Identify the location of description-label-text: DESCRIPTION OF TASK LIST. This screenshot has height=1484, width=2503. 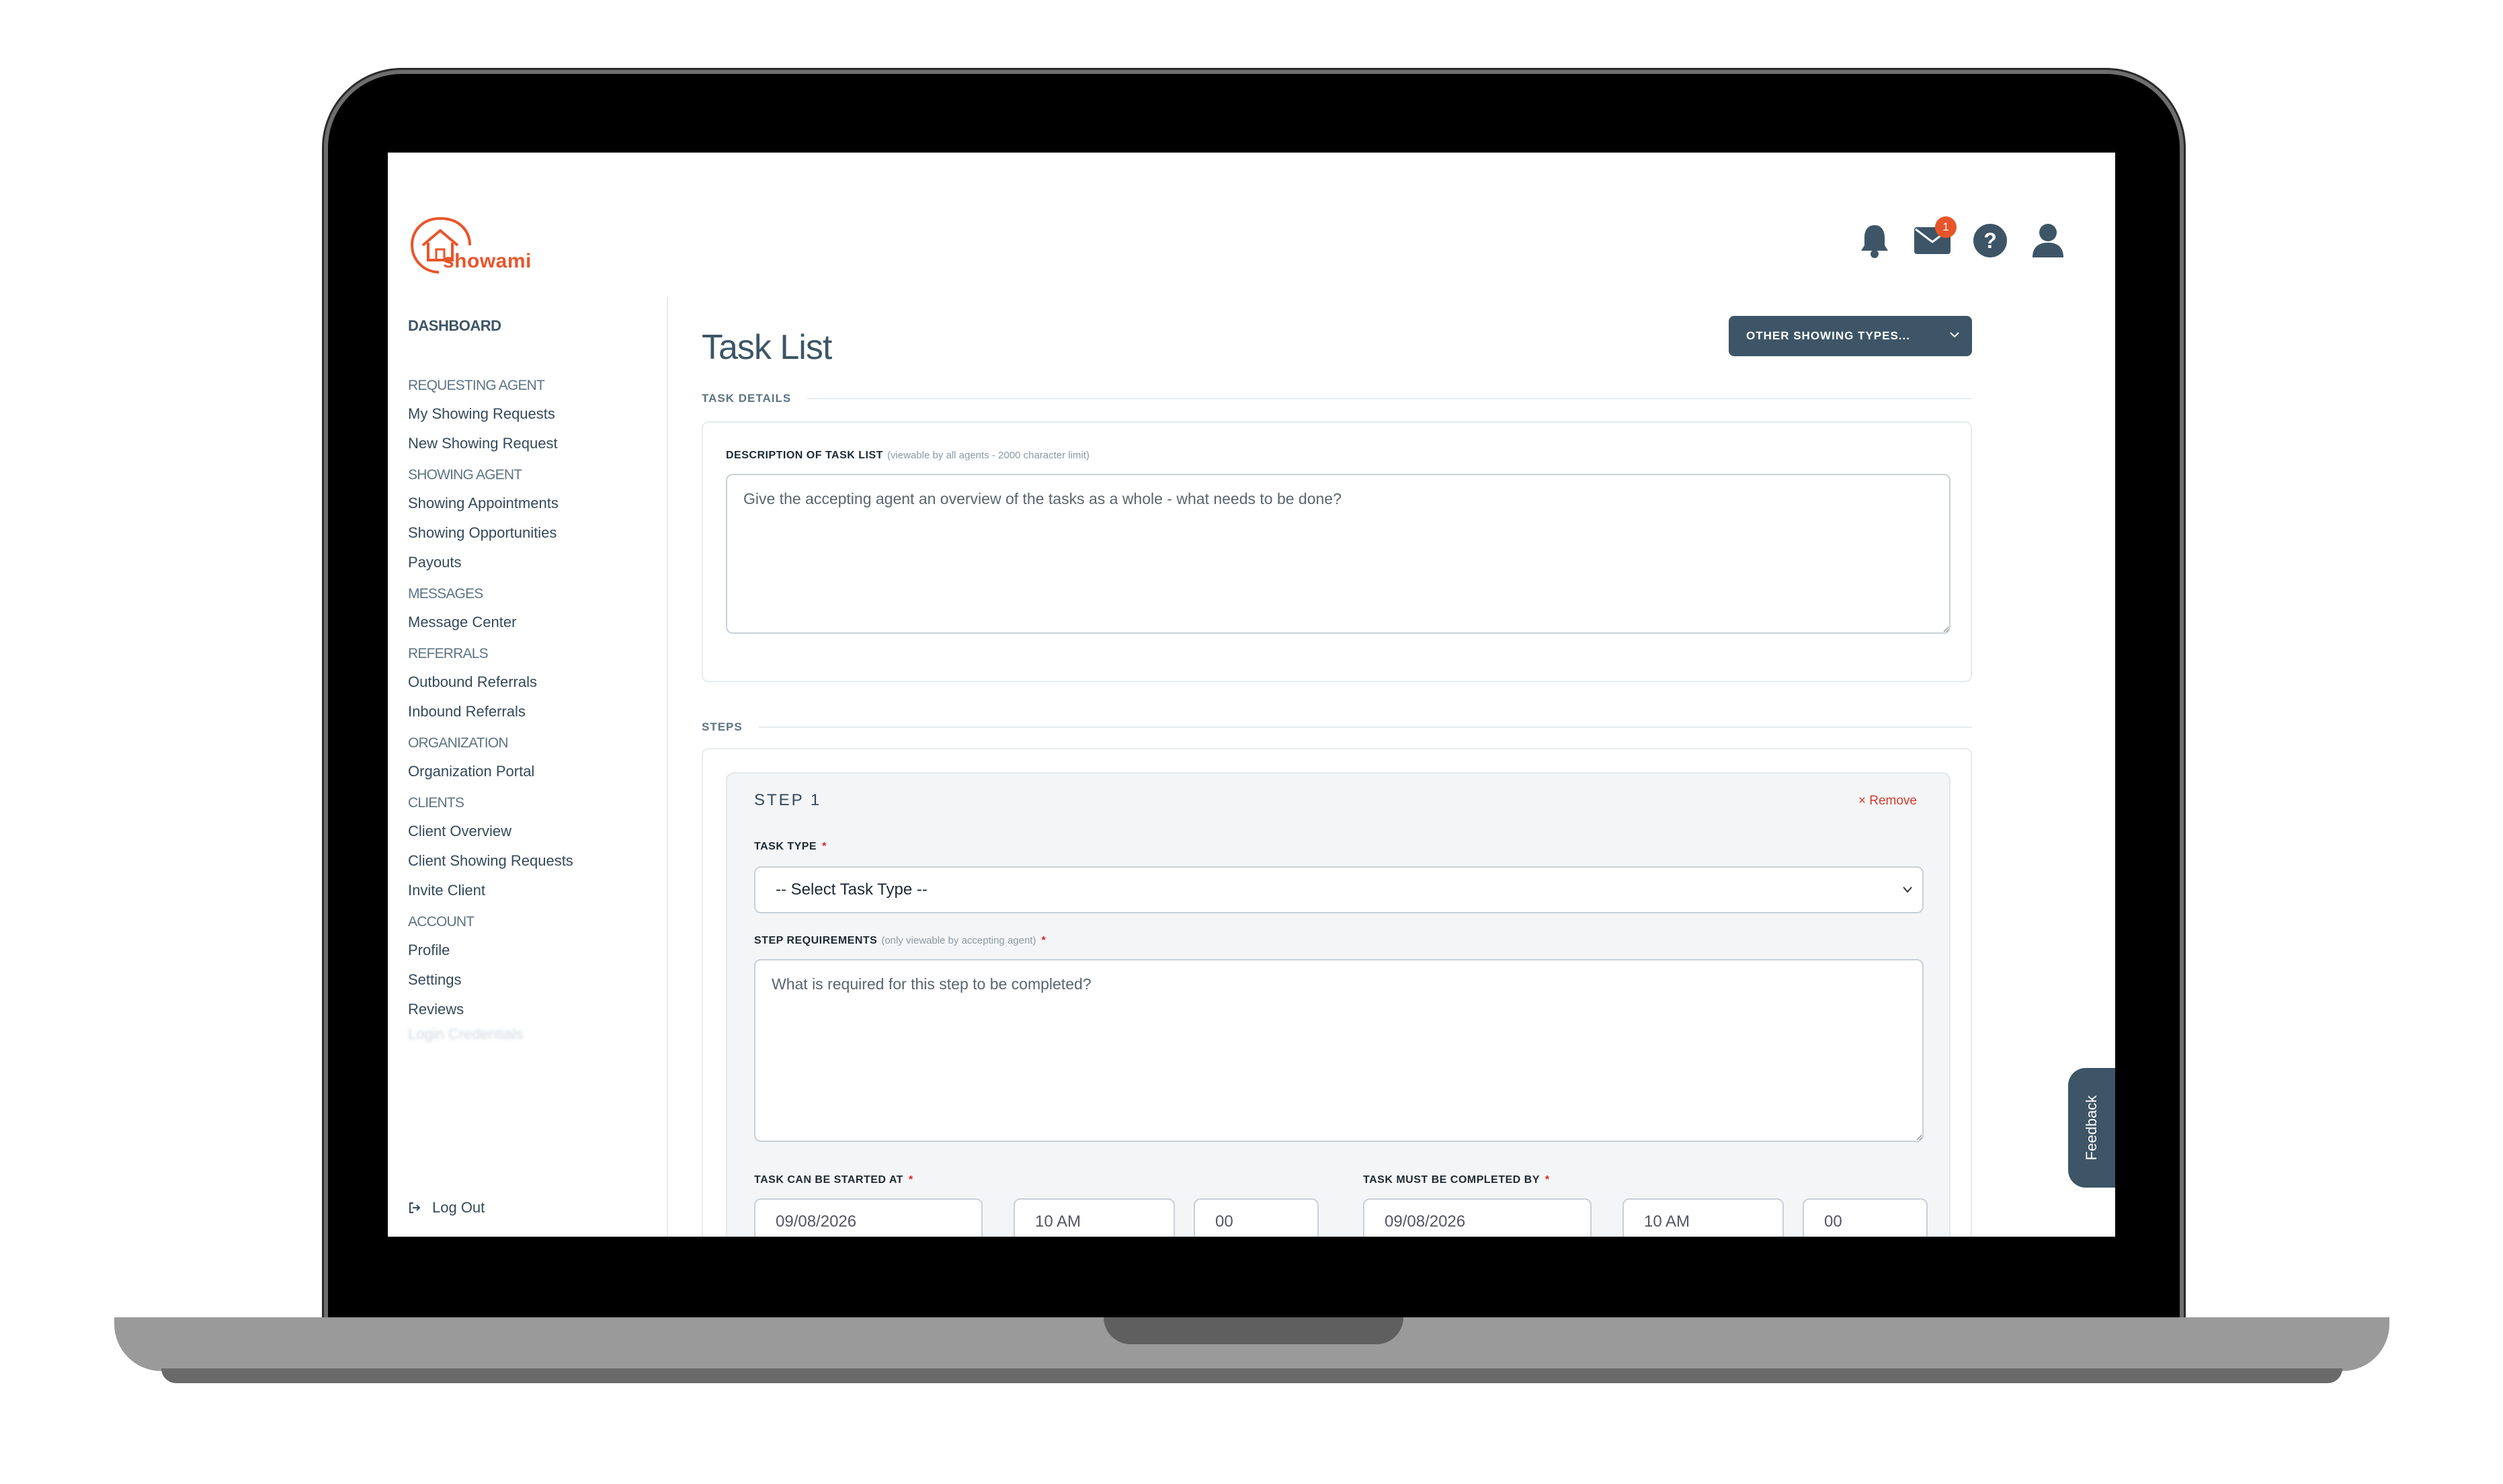
(805, 455).